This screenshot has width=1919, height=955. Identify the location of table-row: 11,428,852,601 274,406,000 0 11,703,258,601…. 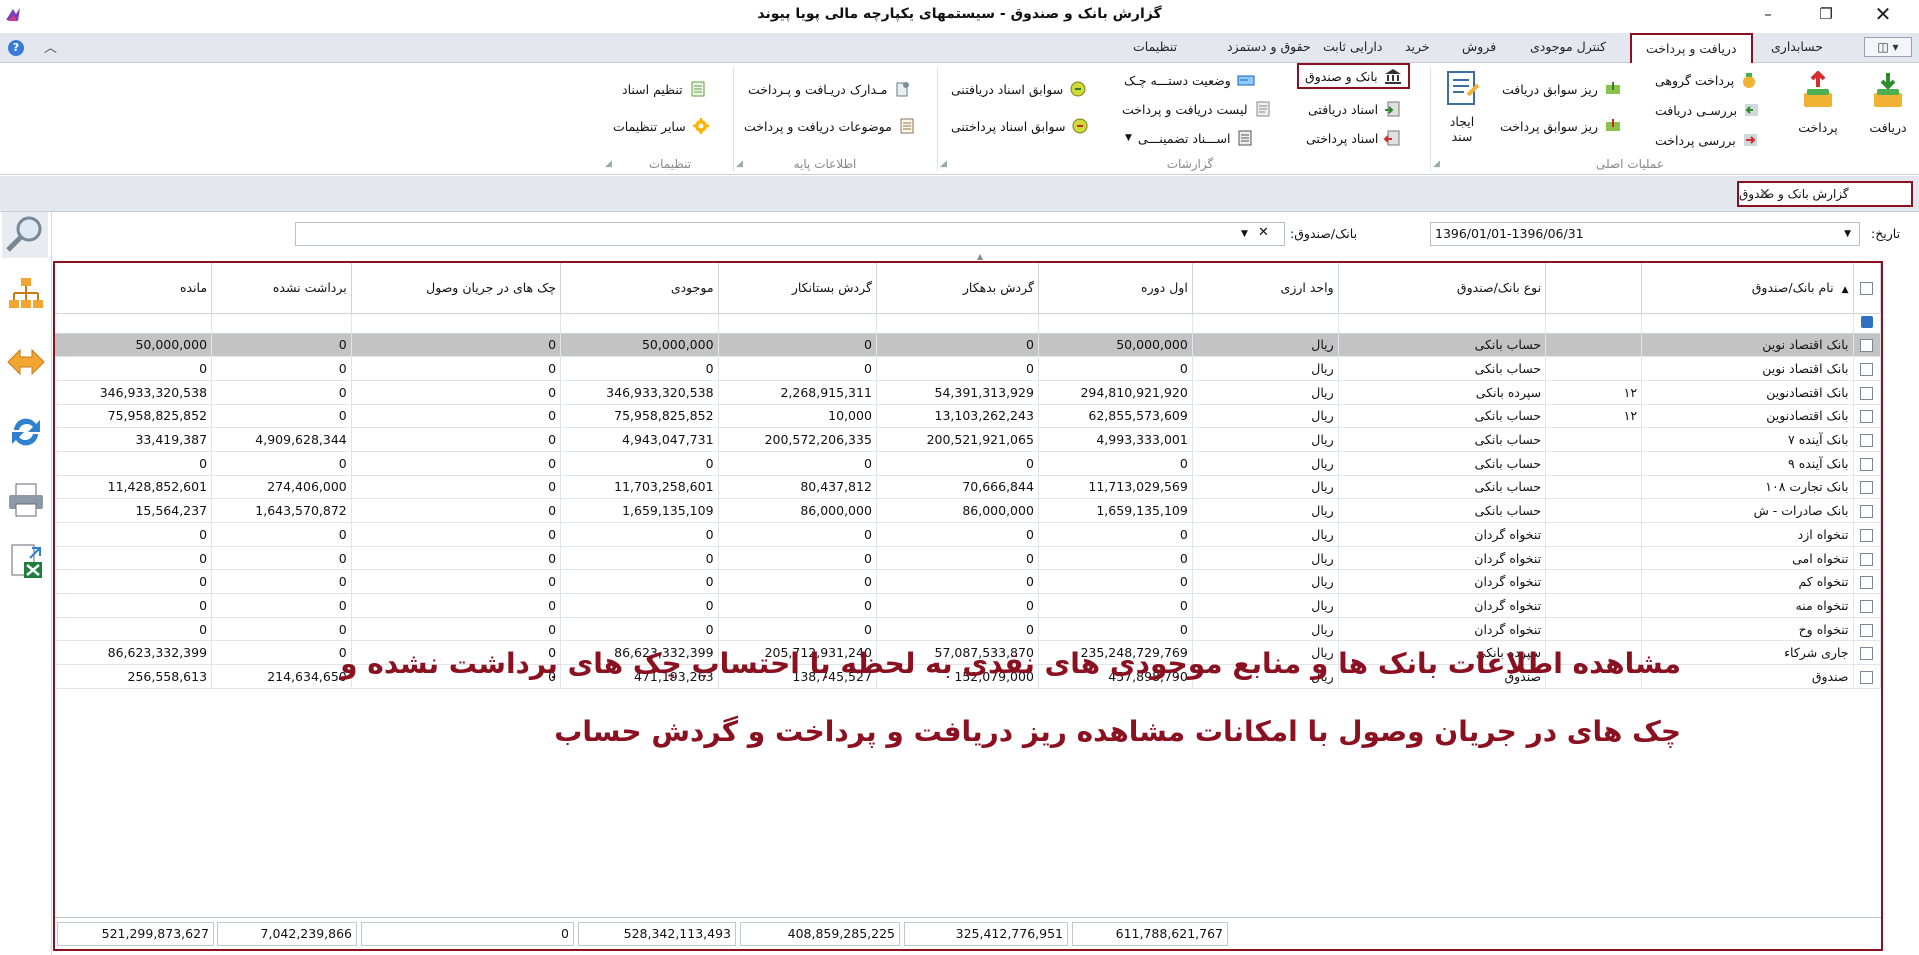
(968, 487).